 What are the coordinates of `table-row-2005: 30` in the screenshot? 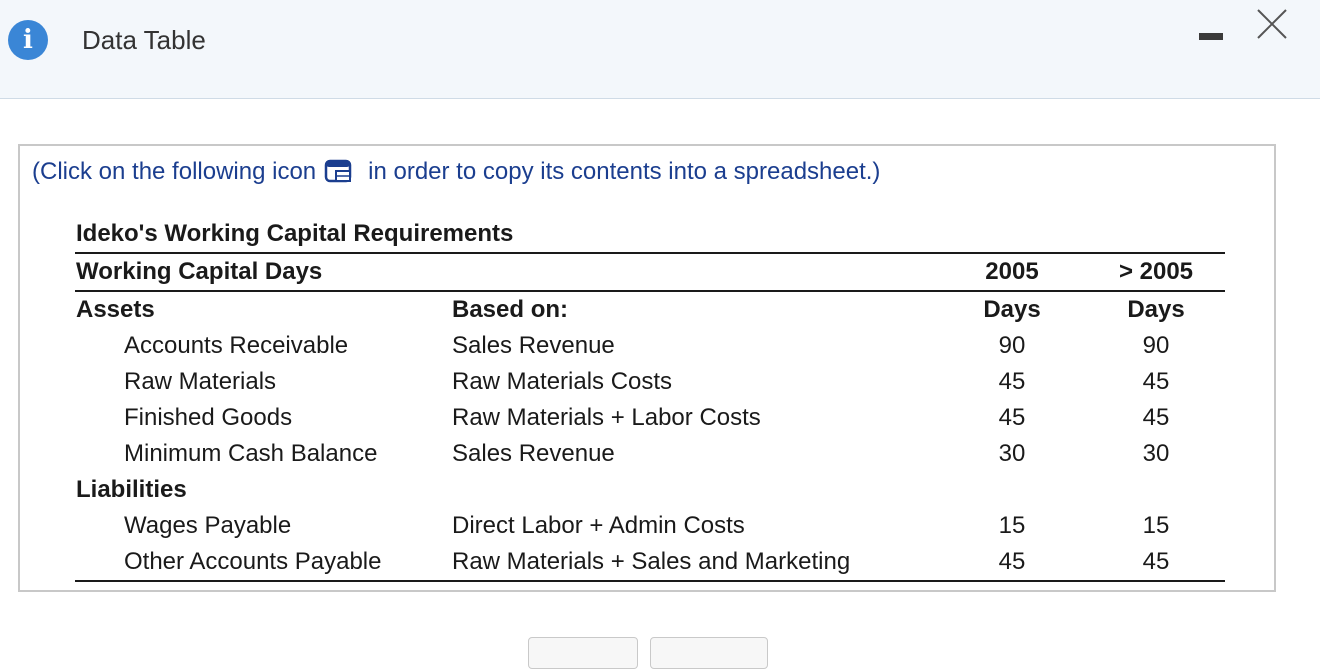 It's located at (1012, 453).